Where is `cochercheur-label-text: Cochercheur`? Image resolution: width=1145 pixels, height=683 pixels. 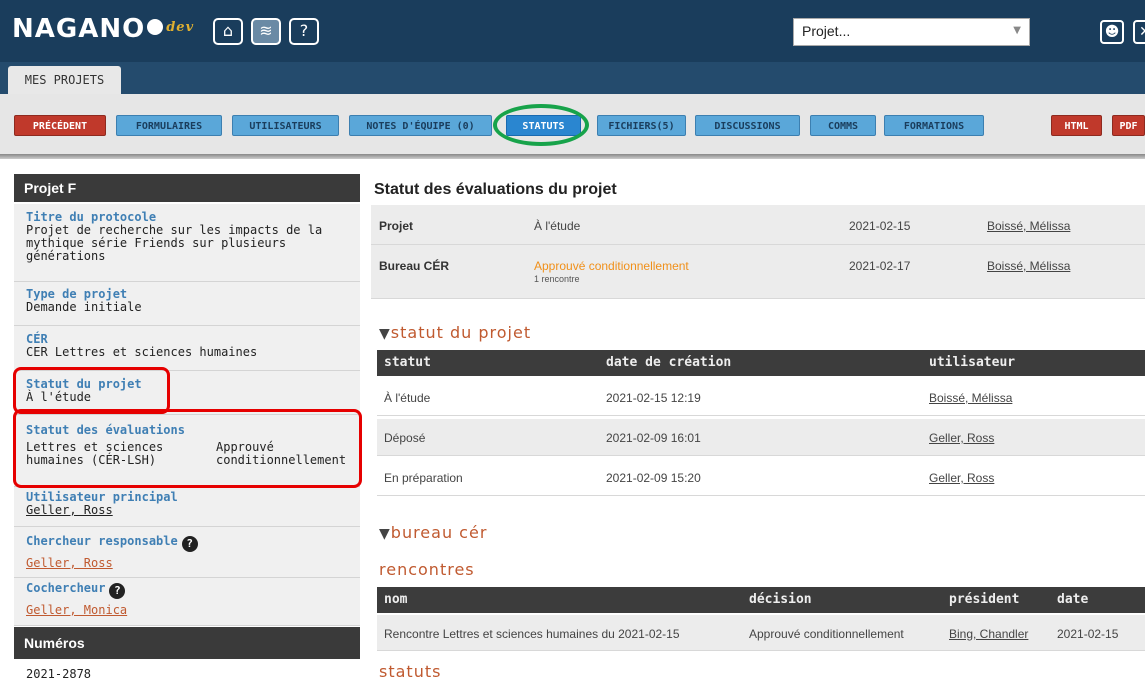
cochercheur-label-text: Cochercheur is located at coordinates (66, 588).